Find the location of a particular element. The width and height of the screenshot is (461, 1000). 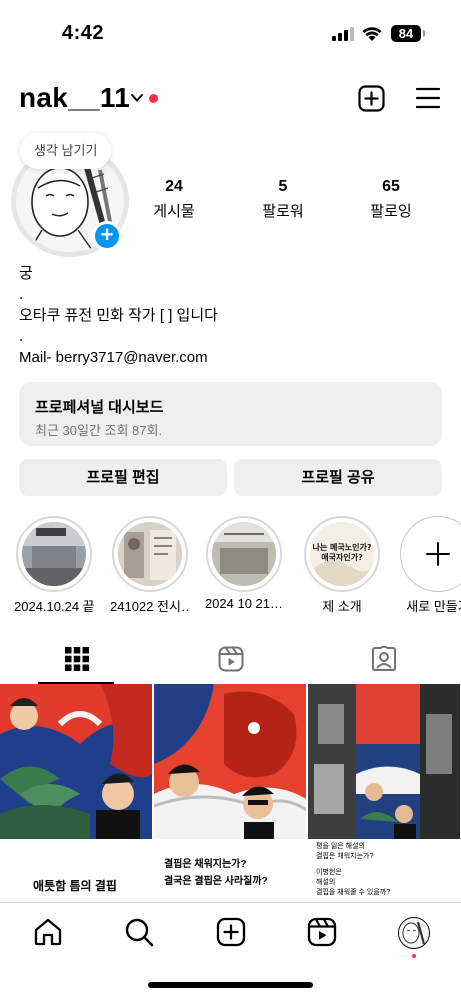

highlight-item: 2024.10.24 끝 is located at coordinates (54, 565).